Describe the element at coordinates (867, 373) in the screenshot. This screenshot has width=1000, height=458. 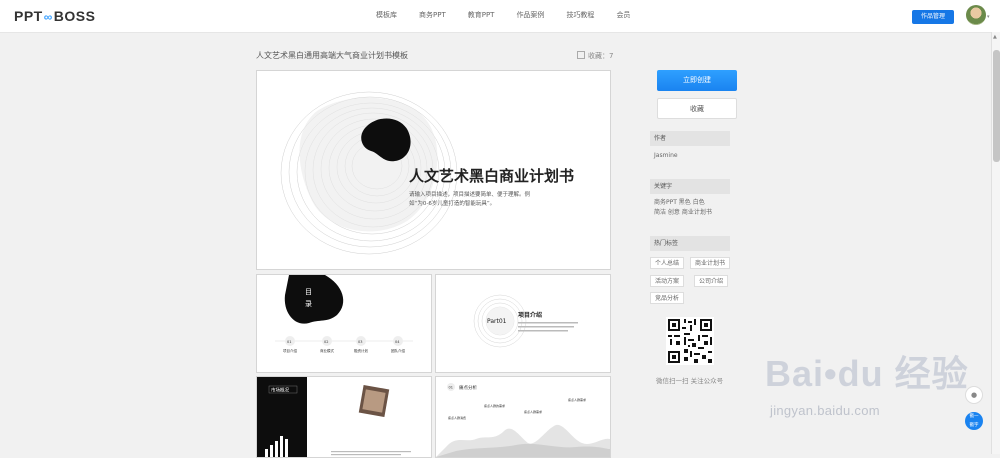
I see `watermark-logo: Bai•du 经验` at that location.